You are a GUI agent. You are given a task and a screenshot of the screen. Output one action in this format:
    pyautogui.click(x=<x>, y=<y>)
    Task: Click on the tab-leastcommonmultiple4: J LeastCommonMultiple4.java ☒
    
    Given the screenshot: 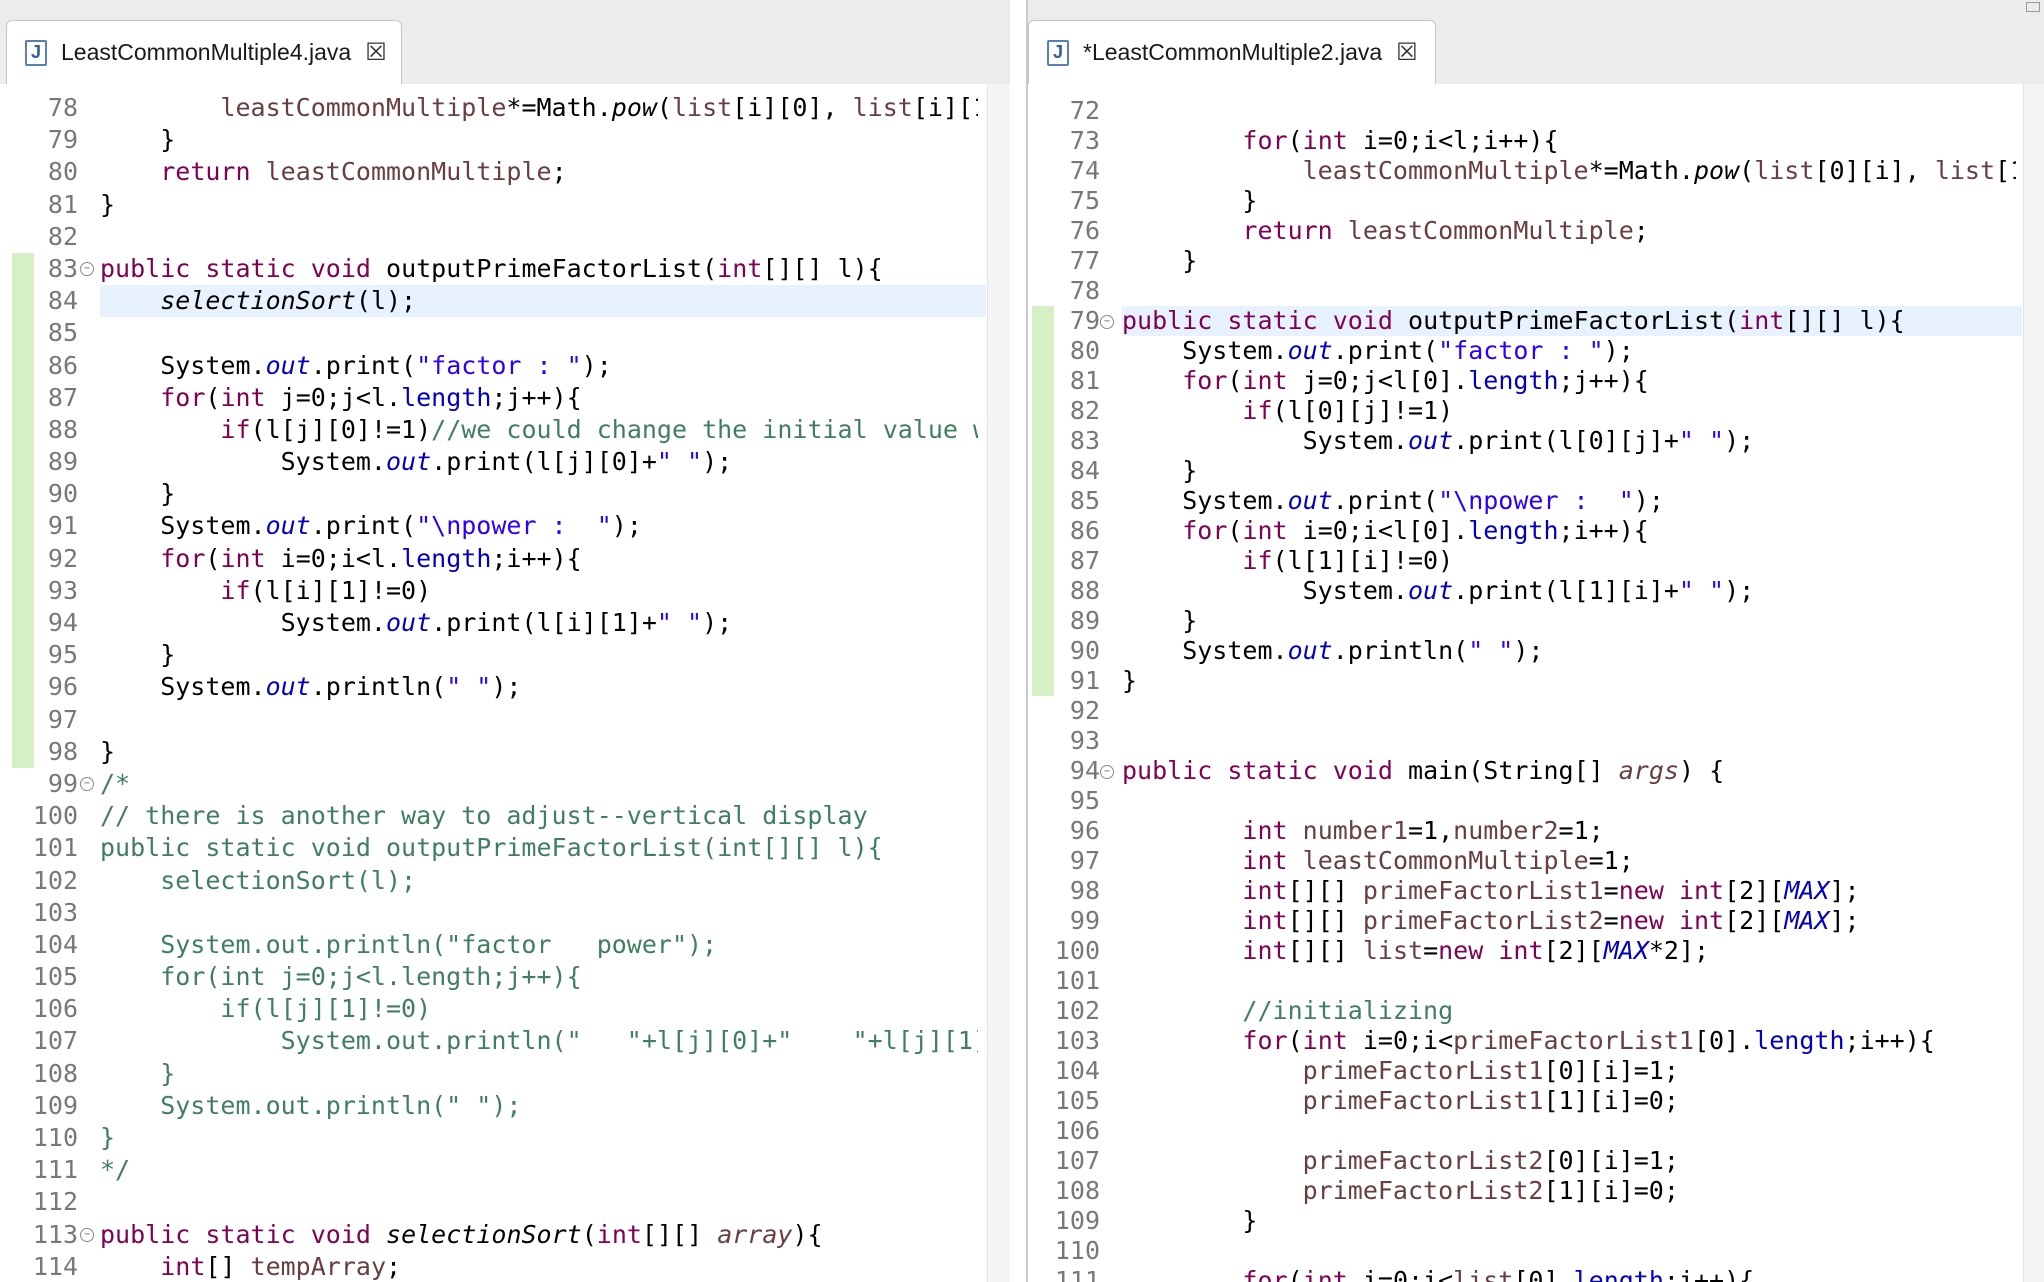 What is the action you would take?
    pyautogui.click(x=204, y=52)
    